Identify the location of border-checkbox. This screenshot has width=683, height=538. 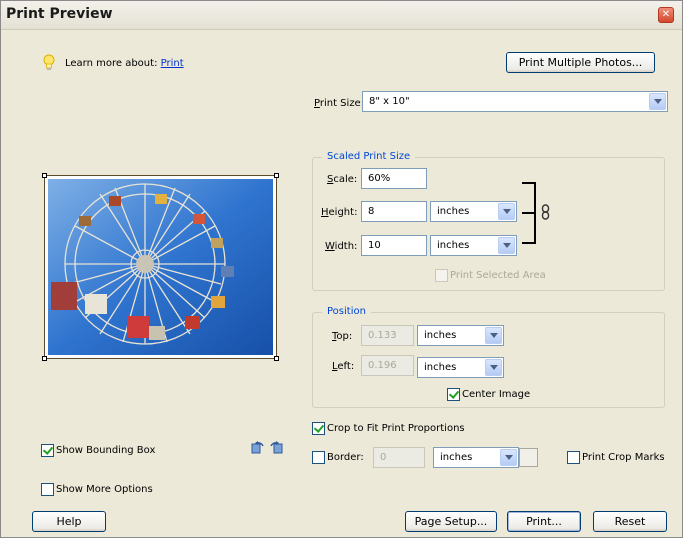
(318, 457).